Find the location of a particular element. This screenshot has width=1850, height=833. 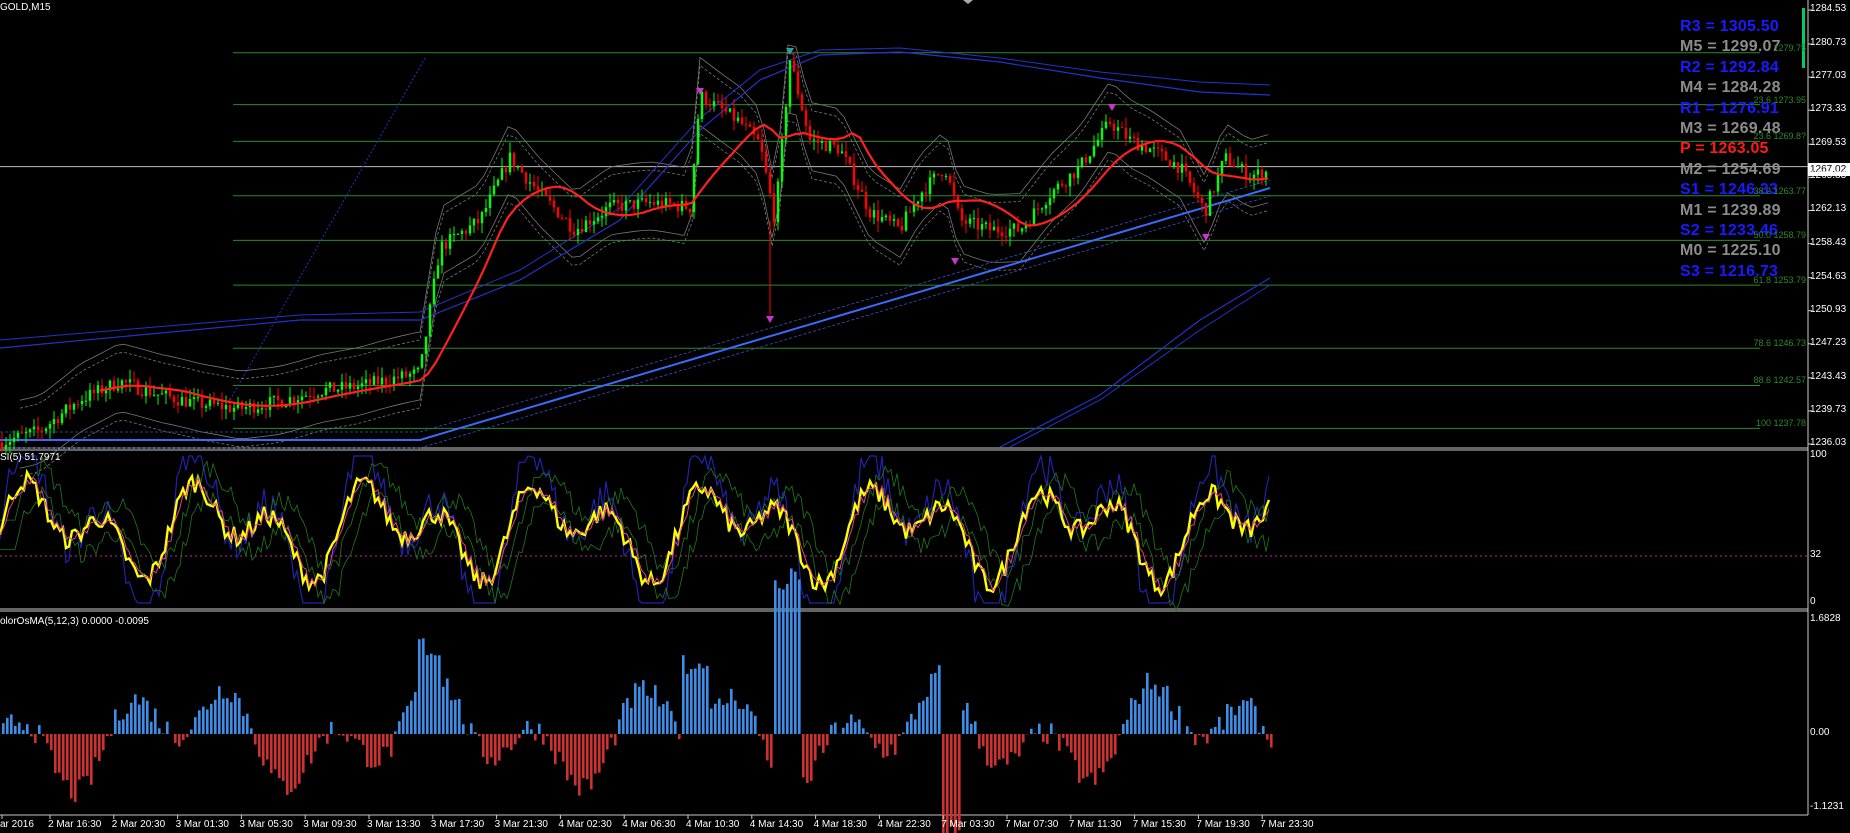

price-tick-label: 1243.43 is located at coordinates (1828, 376).